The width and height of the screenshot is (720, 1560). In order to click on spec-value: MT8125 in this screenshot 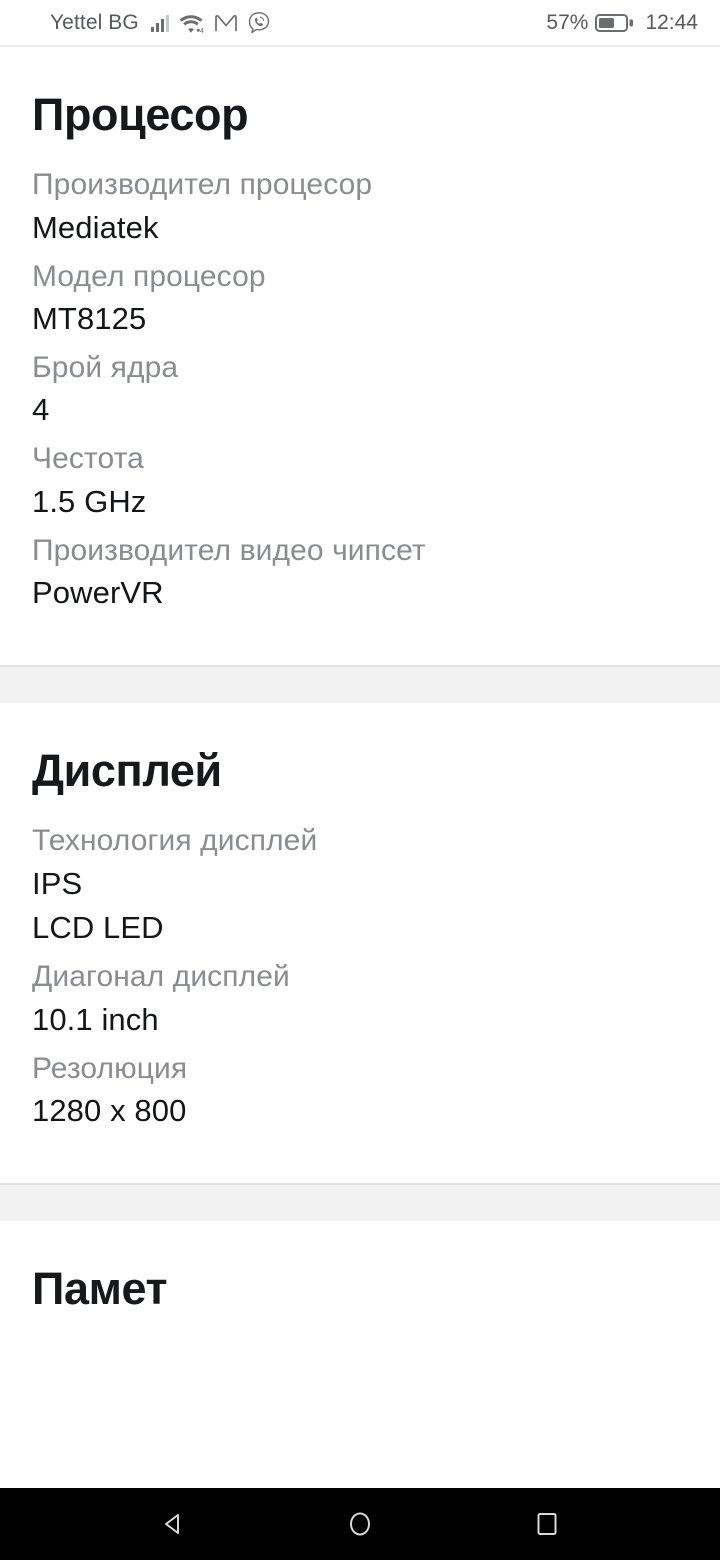, I will do `click(89, 318)`.